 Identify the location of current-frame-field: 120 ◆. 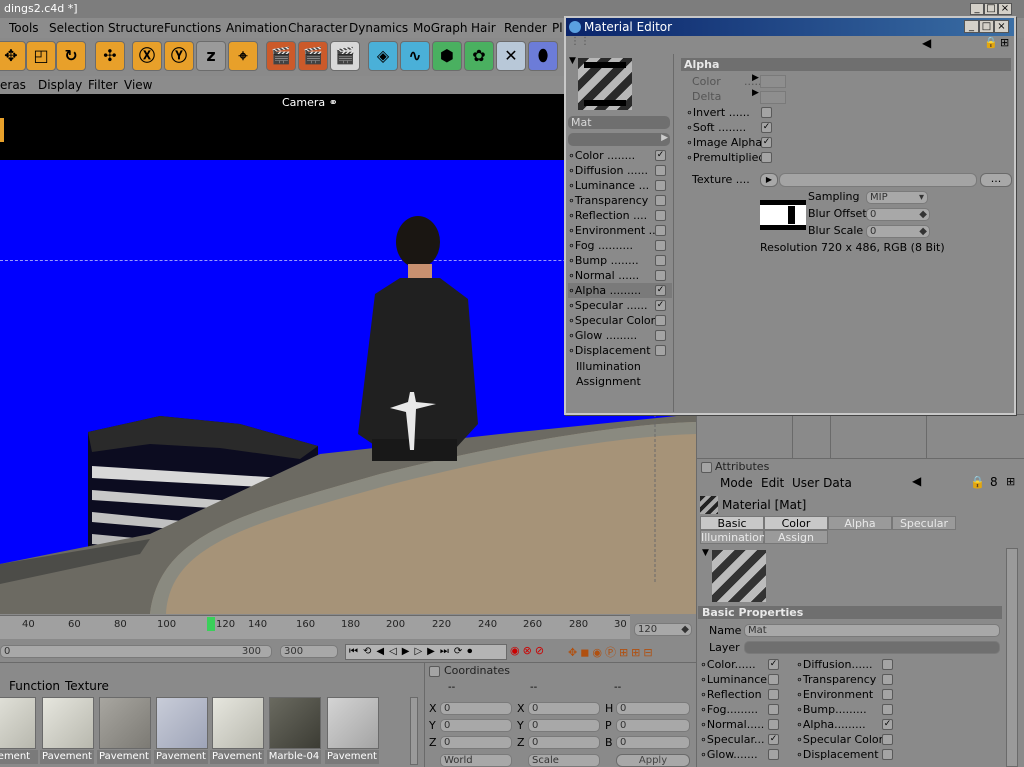
(663, 629).